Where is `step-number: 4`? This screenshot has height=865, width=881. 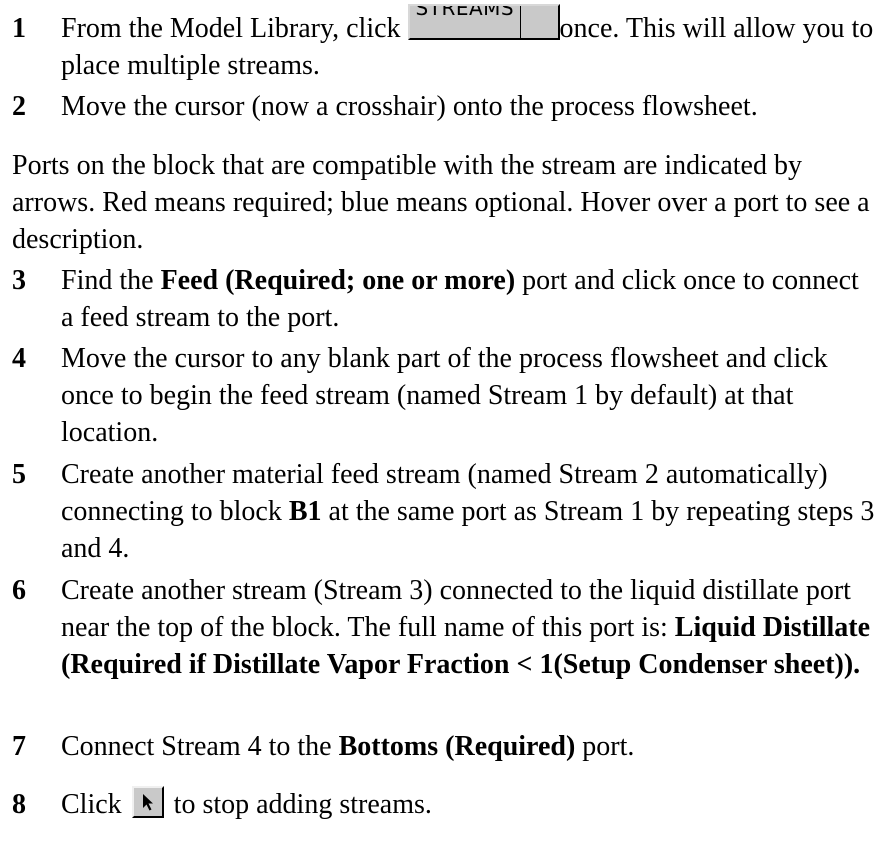
step-number: 4 is located at coordinates (19, 358).